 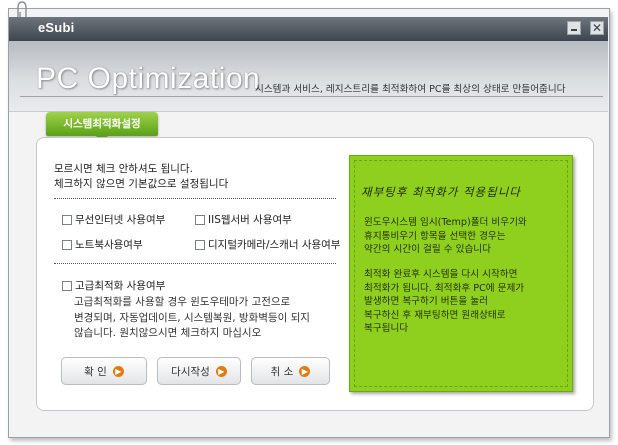 What do you see at coordinates (190, 371) in the screenshot?
I see `rewrite-button-label: 다시작성` at bounding box center [190, 371].